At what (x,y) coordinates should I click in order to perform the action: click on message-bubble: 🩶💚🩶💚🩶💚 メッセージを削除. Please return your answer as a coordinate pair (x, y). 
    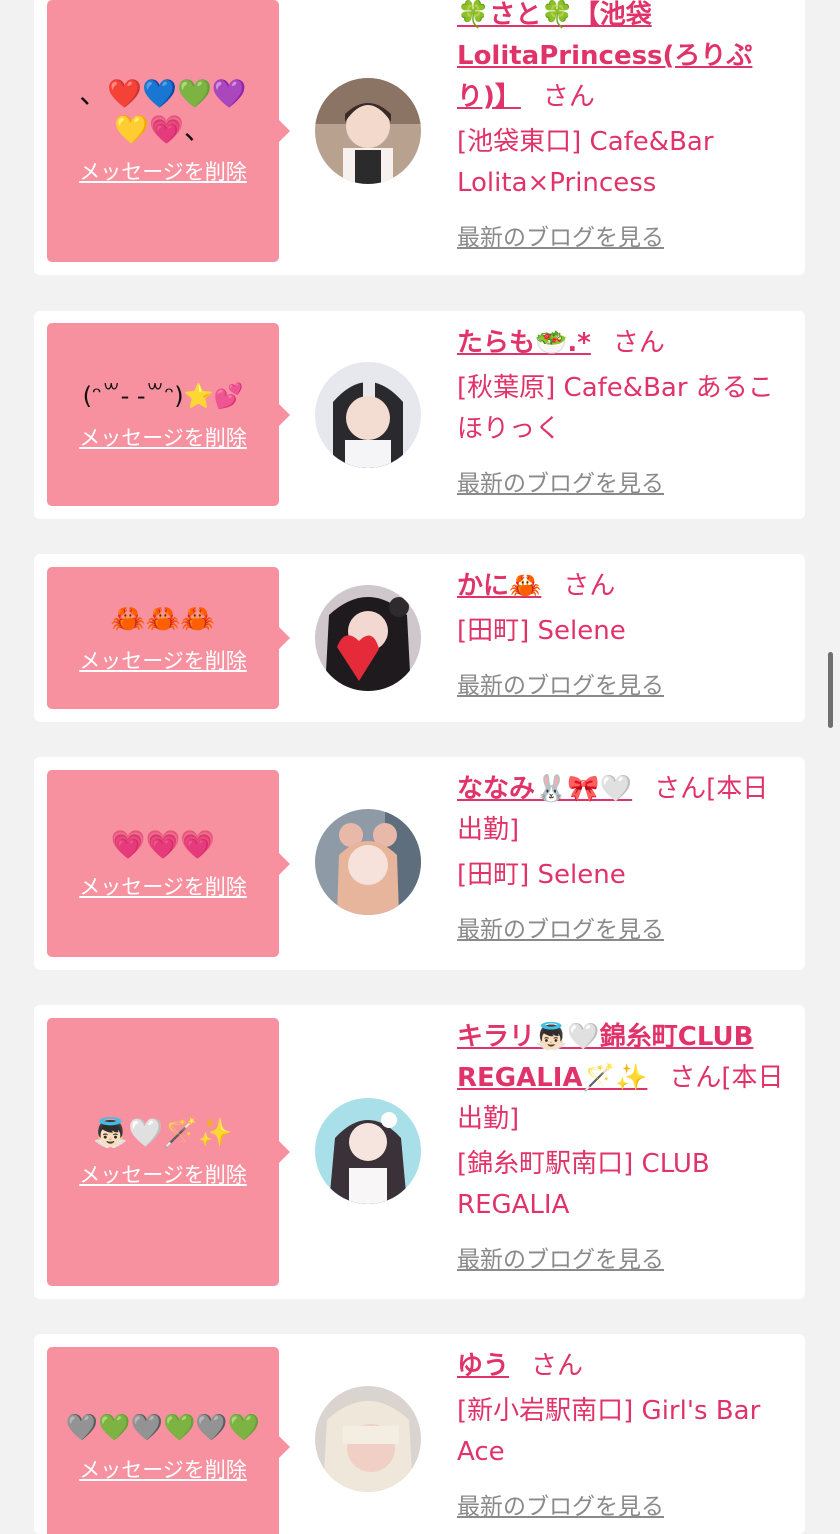
    Looking at the image, I should click on (168, 1440).